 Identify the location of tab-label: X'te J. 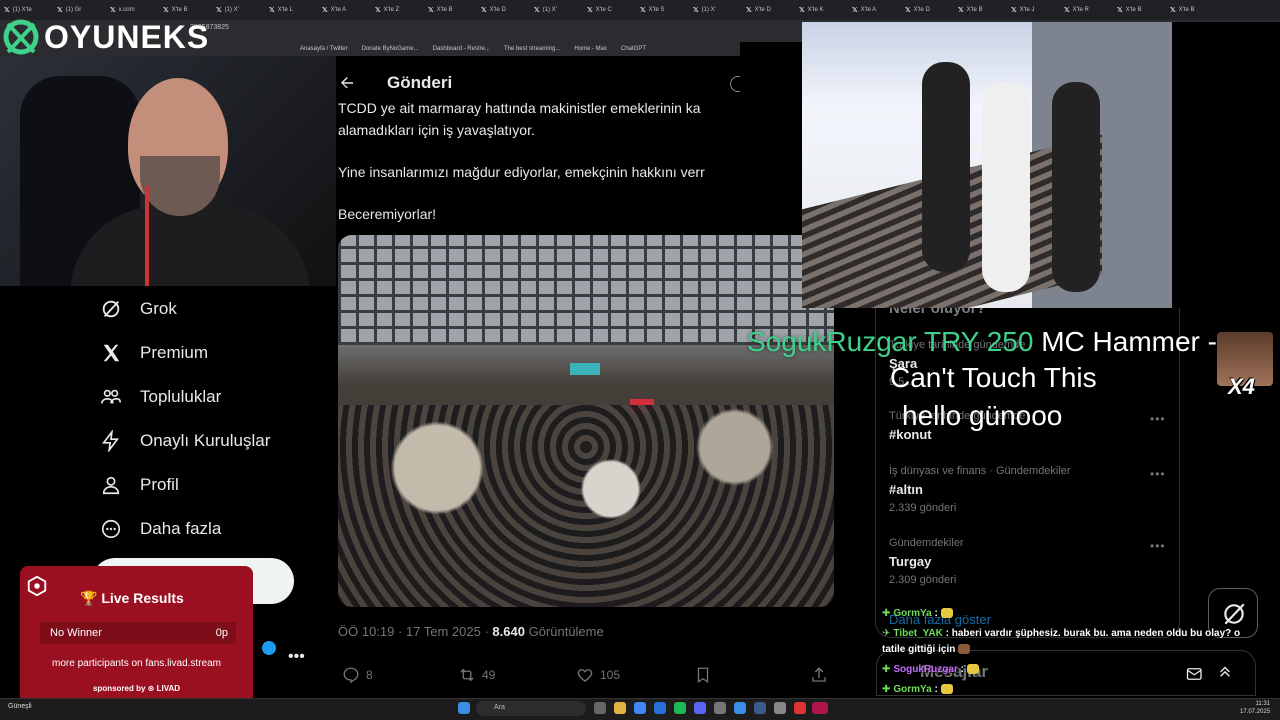
(1027, 10).